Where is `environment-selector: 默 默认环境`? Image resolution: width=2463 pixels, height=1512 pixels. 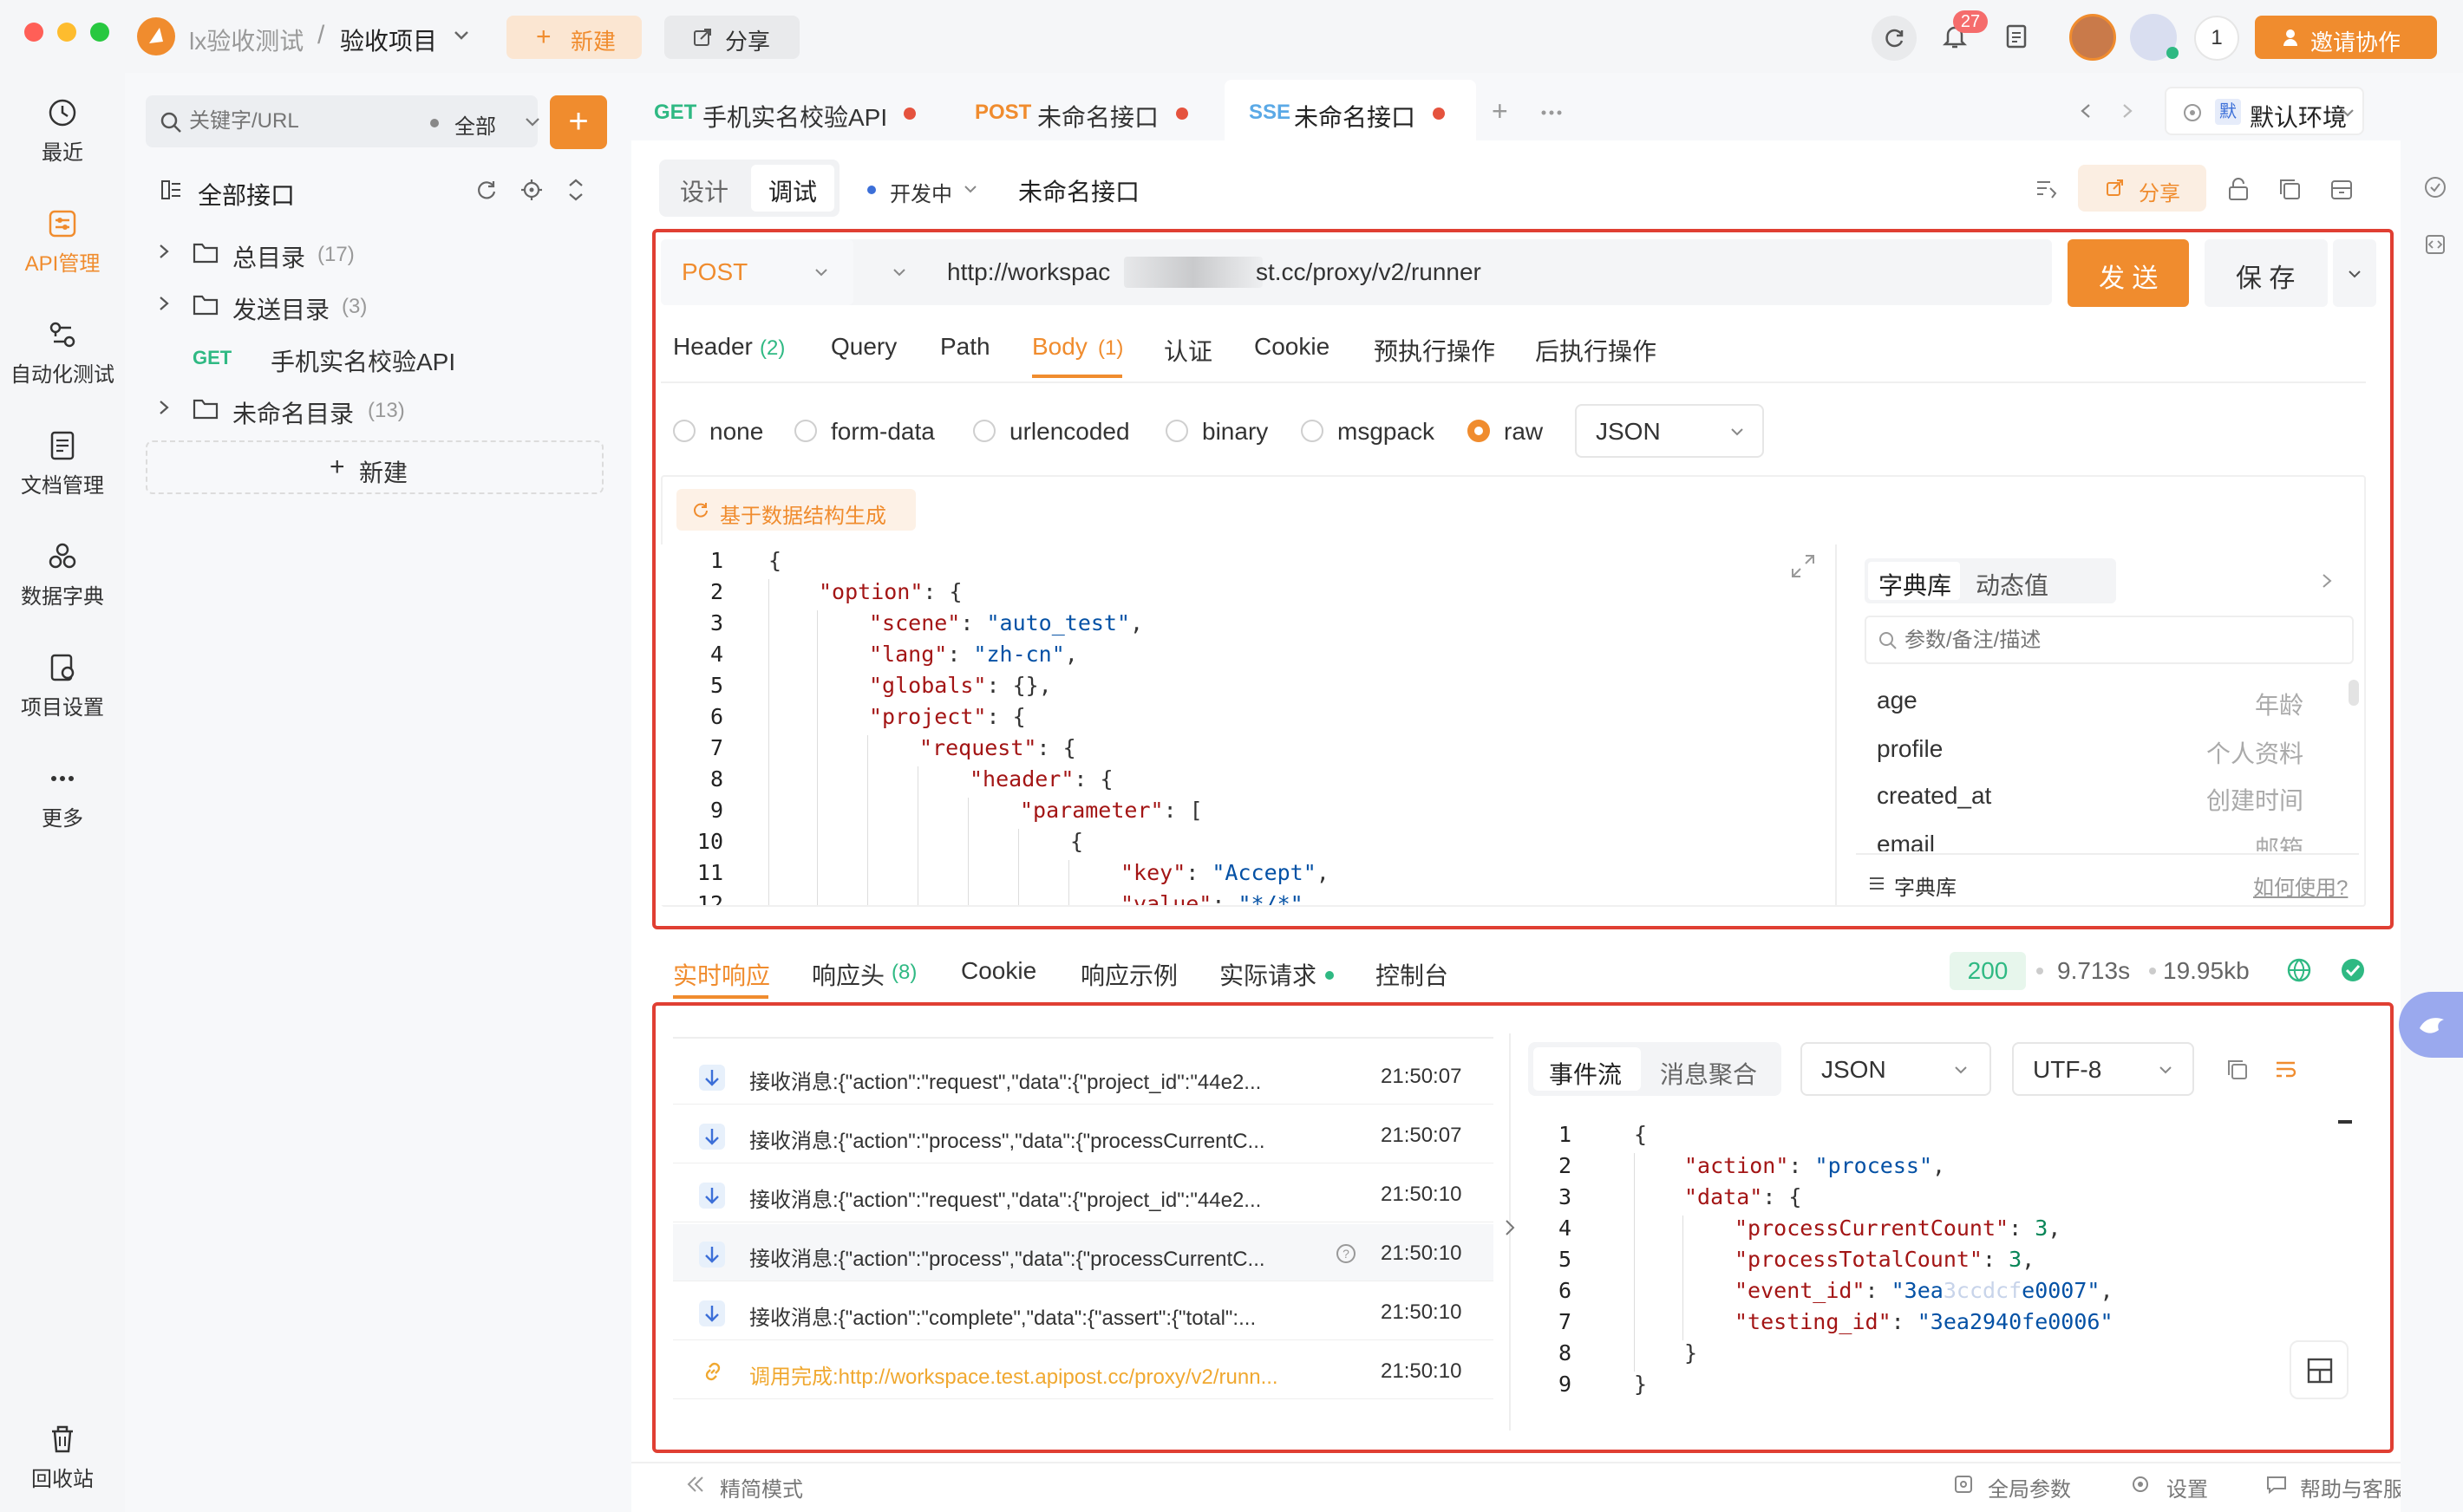
environment-selector: 默 默认环境 is located at coordinates (2265, 111).